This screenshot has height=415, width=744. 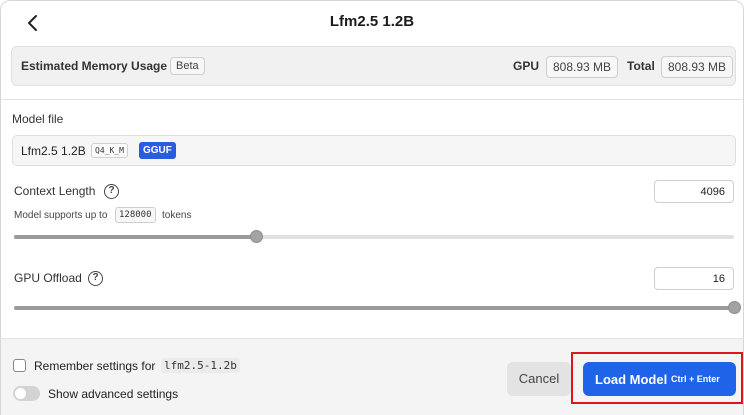 What do you see at coordinates (734, 307) in the screenshot?
I see `gpu-offload-slider-thumb` at bounding box center [734, 307].